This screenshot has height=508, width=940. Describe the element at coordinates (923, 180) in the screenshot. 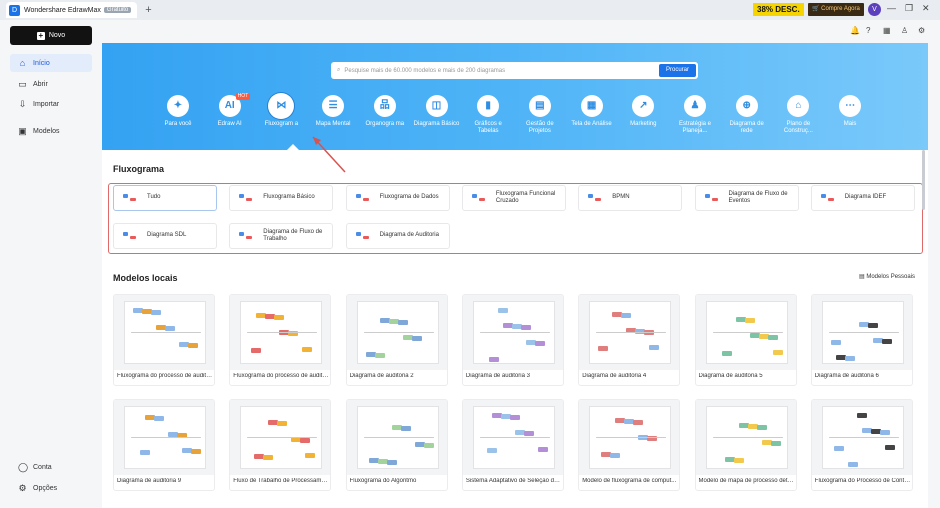

I see `scrollbar` at that location.